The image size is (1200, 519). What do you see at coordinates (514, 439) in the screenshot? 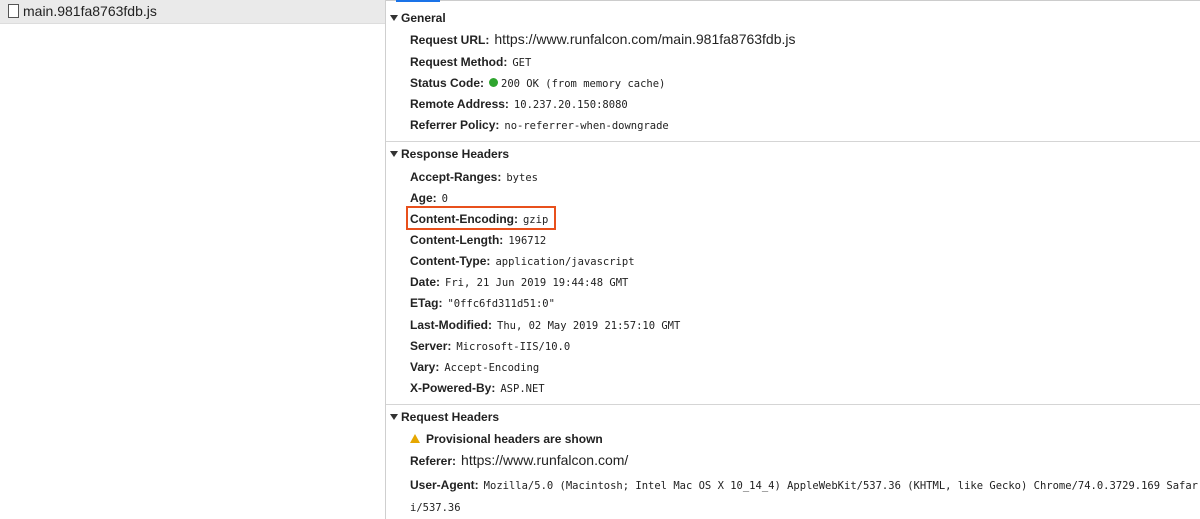
I see `warning-text: Provisional headers are shown` at bounding box center [514, 439].